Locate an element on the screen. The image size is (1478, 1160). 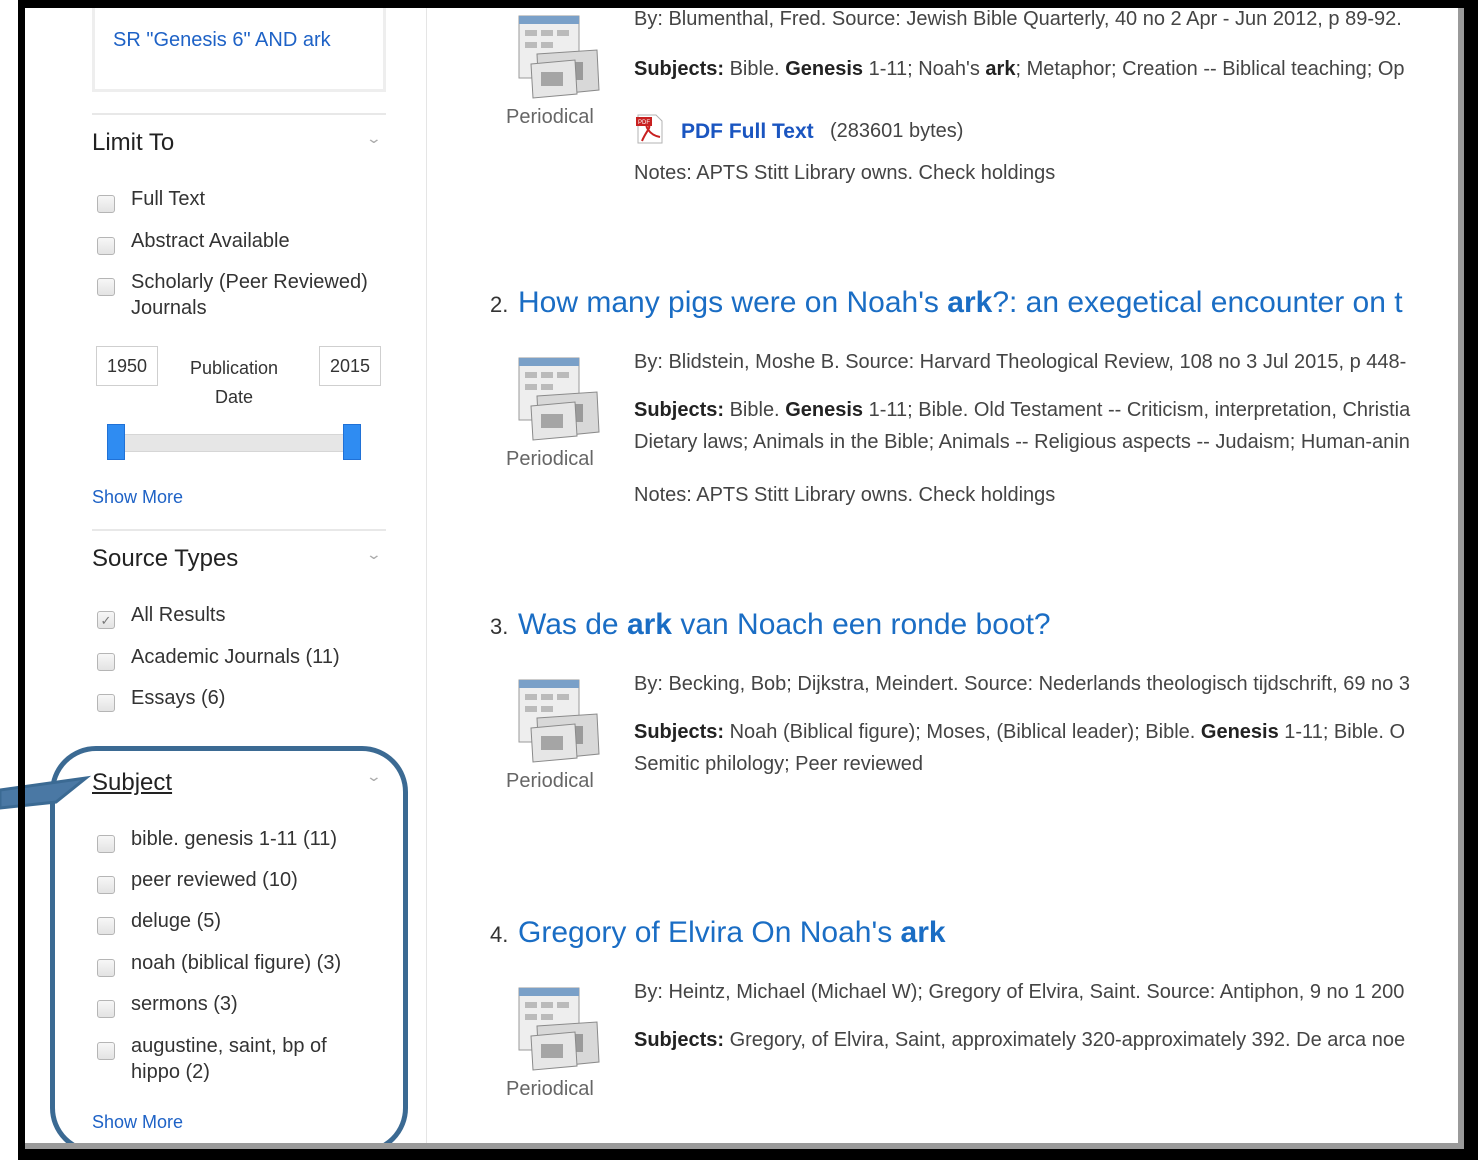
limit-to-show-more-link: Show More is located at coordinates (137, 497).